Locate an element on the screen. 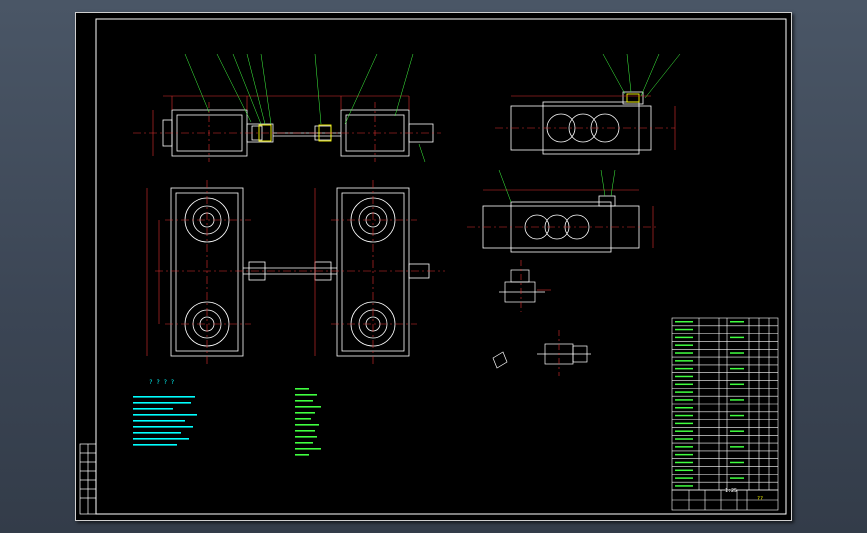 The height and width of the screenshot is (533, 867). detail-view-c is located at coordinates (500, 360).